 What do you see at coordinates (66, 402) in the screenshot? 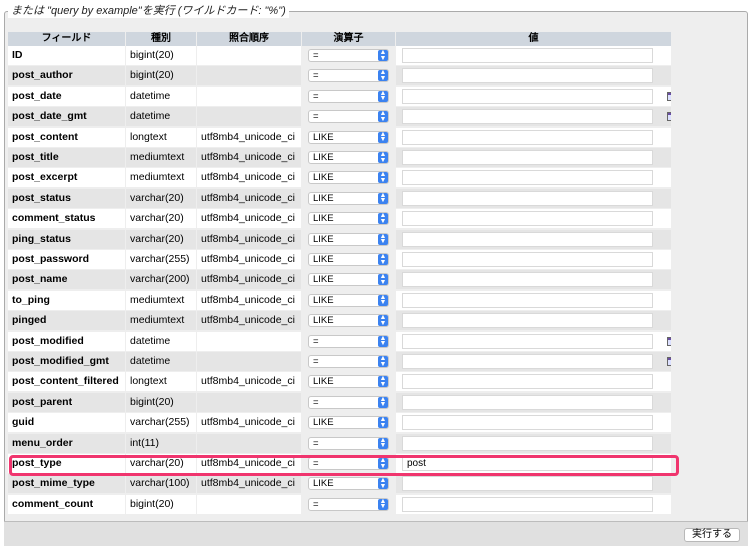
I see `field-name: post_parent` at bounding box center [66, 402].